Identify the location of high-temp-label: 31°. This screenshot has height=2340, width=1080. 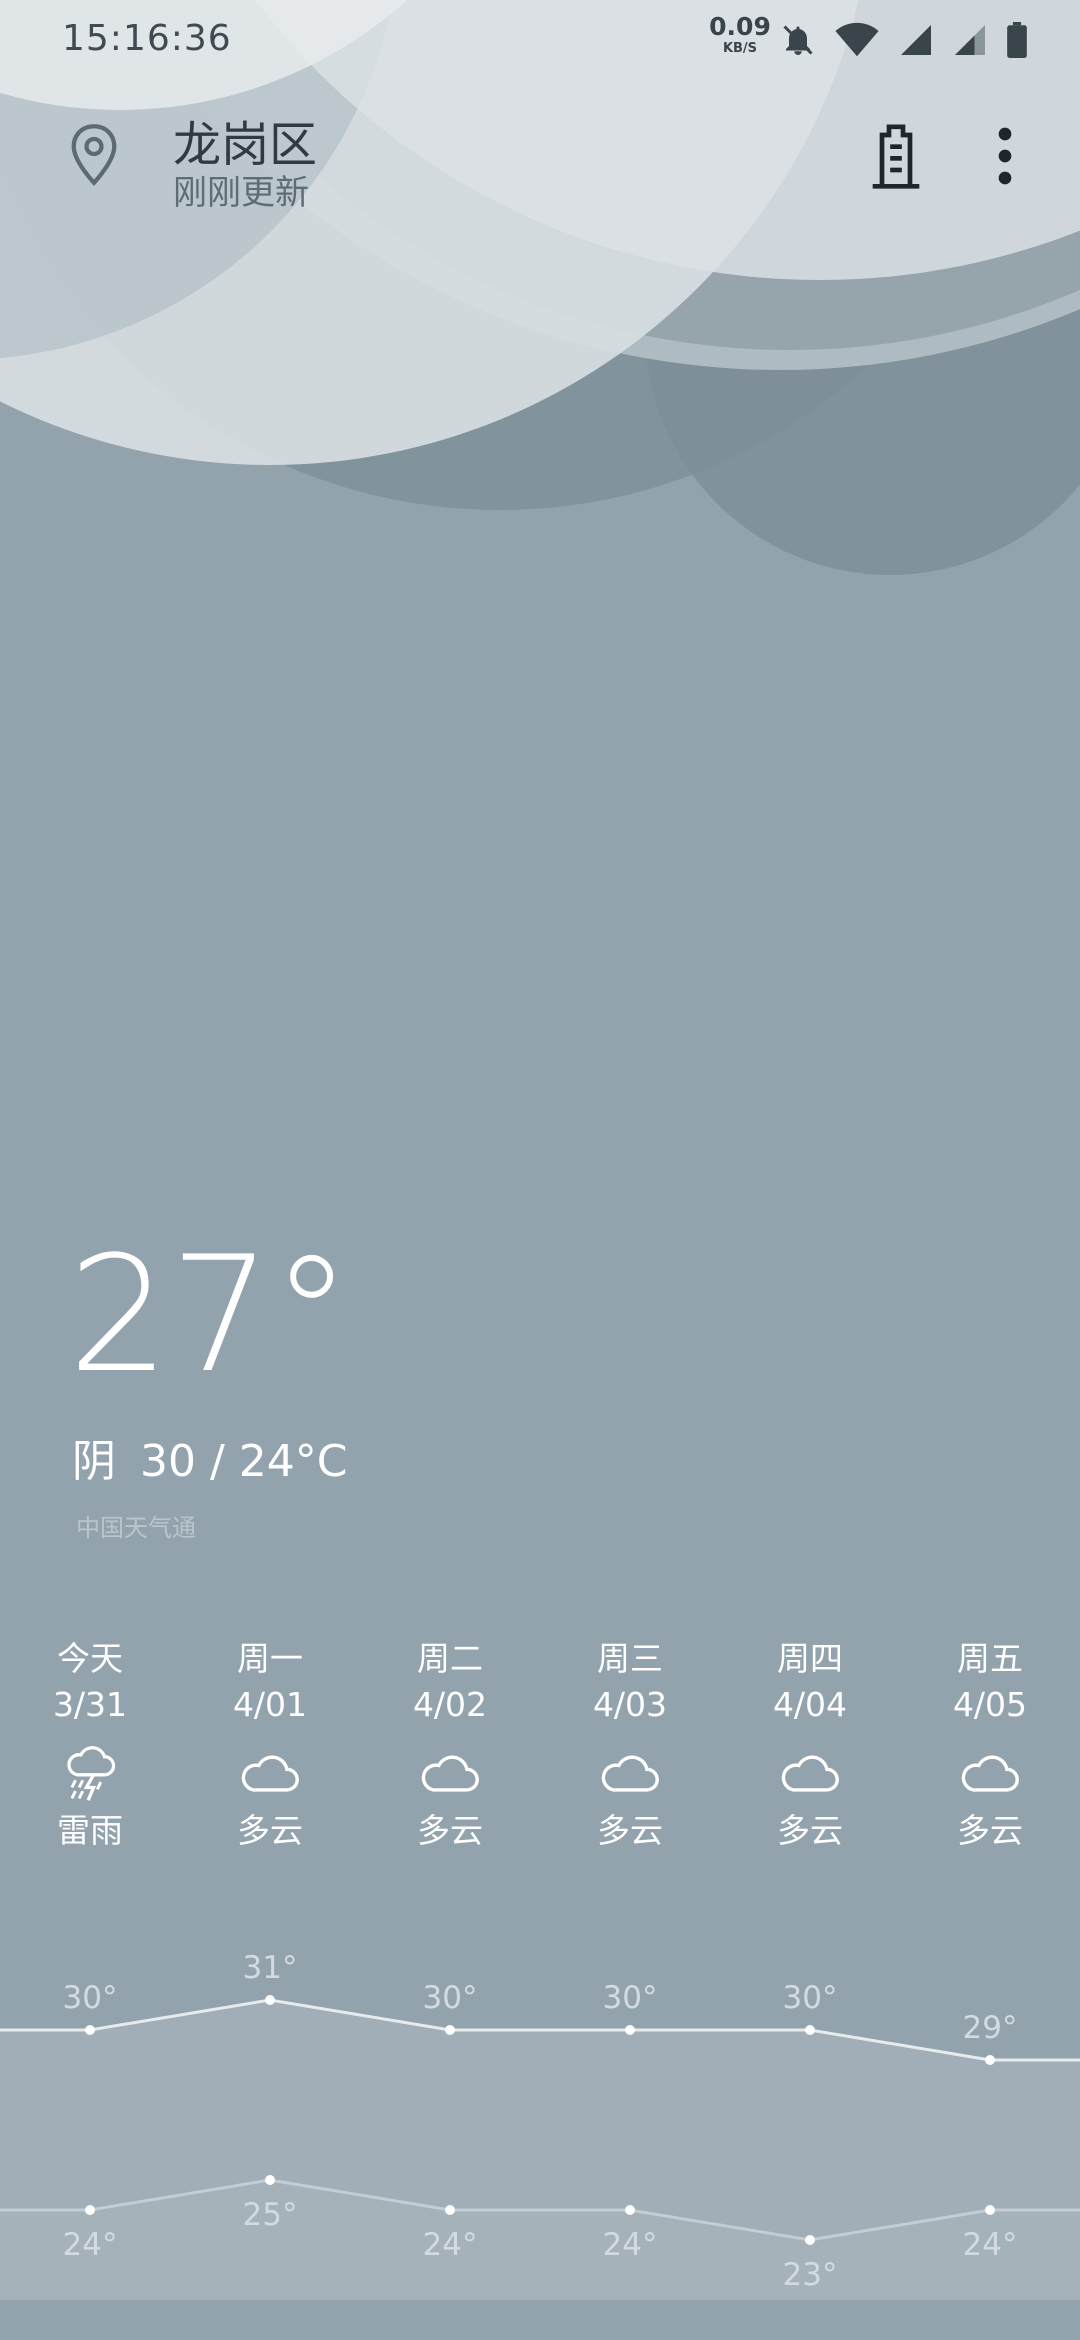
(270, 1968).